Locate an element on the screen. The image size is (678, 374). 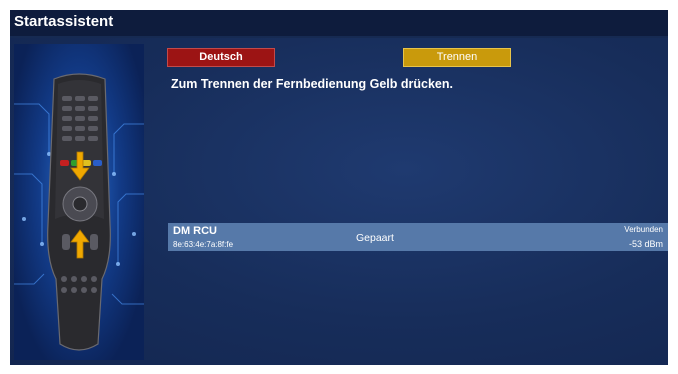
device-signal-strength: -53 dBm is located at coordinates (645, 244).